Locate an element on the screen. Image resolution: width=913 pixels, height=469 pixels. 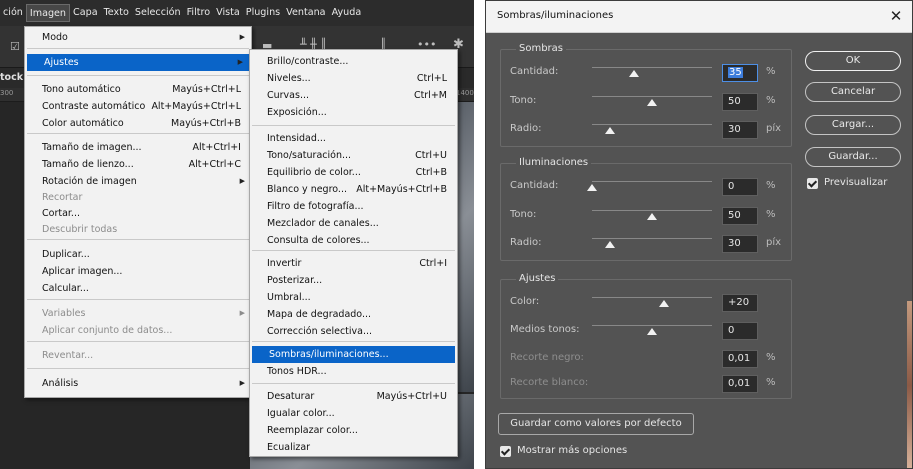
highlights-radius-input: 30 is located at coordinates (740, 244).